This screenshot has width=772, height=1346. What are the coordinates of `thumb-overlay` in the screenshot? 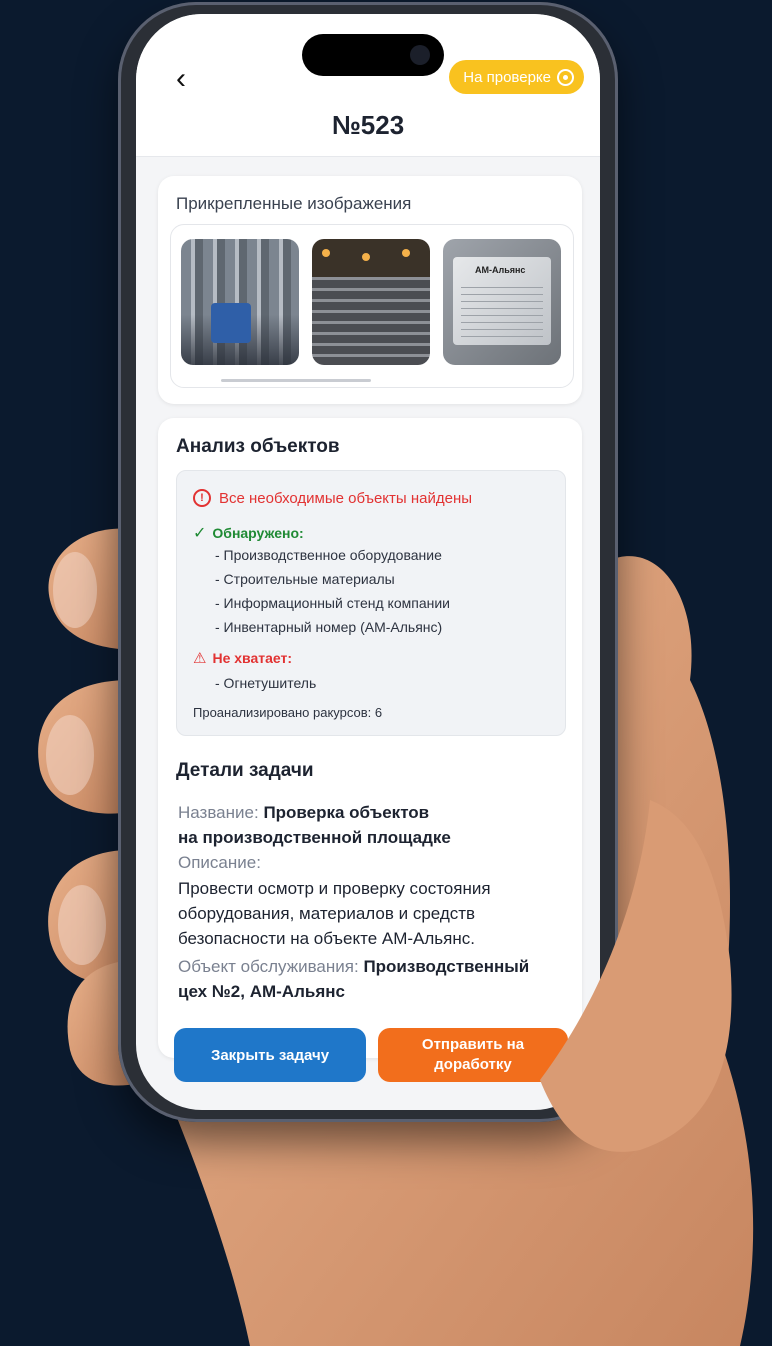 It's located at (636, 976).